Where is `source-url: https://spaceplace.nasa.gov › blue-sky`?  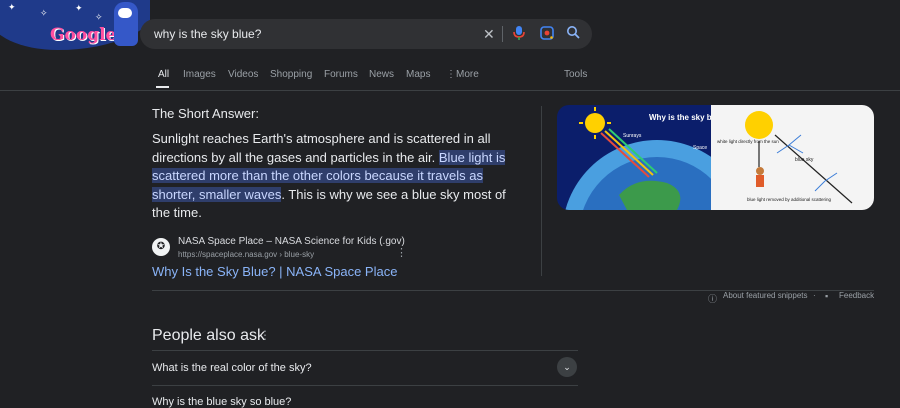 source-url: https://spaceplace.nasa.gov › blue-sky is located at coordinates (246, 254).